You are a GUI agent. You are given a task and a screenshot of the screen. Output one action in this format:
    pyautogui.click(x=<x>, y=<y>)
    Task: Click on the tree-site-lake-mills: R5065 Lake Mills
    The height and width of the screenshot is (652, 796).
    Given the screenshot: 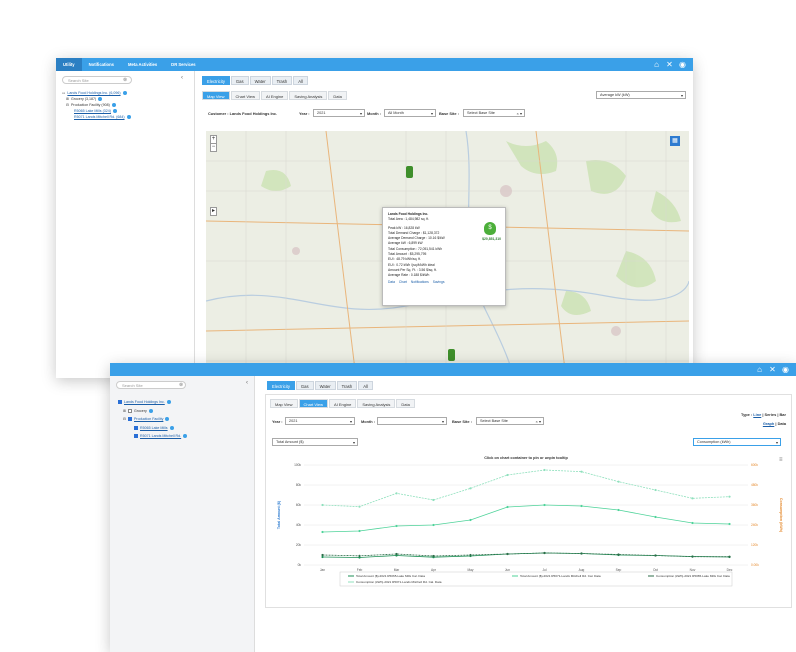 What is the action you would take?
    pyautogui.click(x=152, y=428)
    